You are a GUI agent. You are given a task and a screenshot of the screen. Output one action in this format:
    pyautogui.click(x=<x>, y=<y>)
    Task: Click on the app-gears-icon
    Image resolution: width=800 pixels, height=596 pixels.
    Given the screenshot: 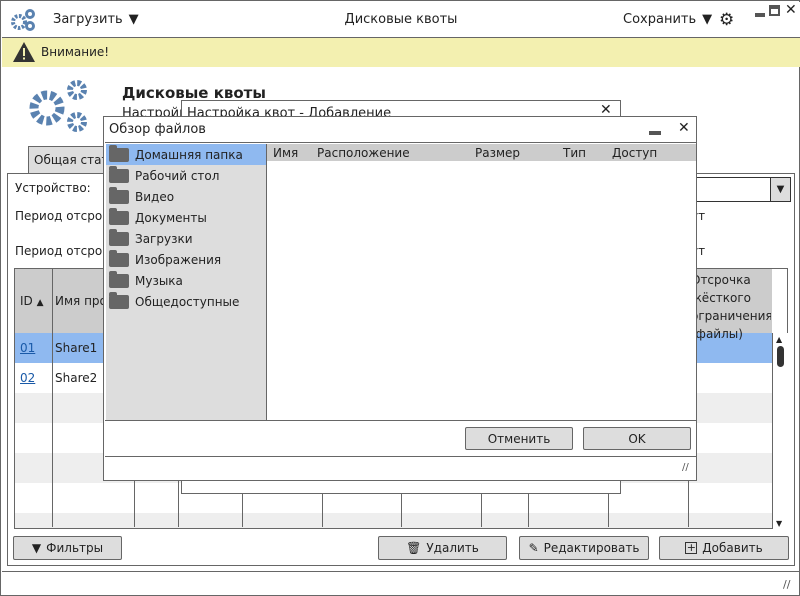 What is the action you would take?
    pyautogui.click(x=23, y=20)
    